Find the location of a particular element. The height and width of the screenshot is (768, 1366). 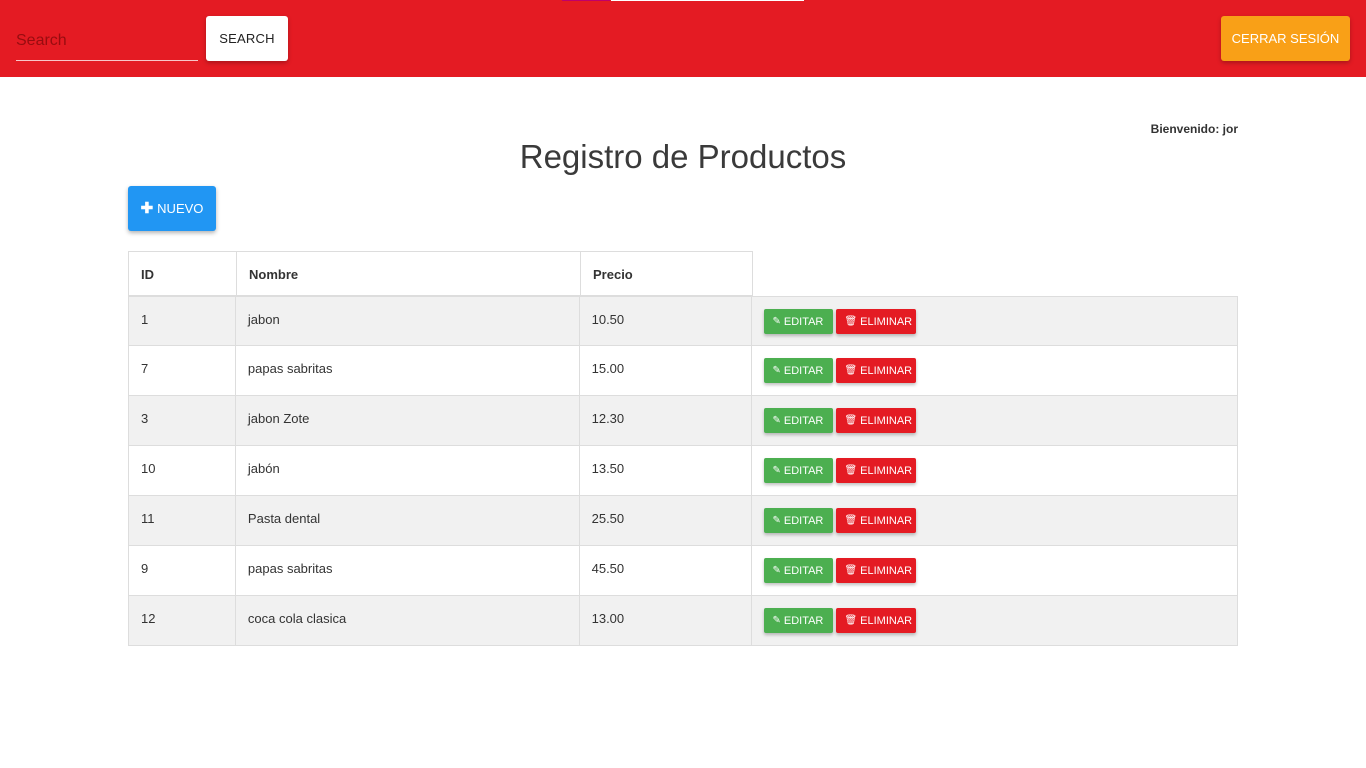

cell-id: 11 is located at coordinates (182, 520).